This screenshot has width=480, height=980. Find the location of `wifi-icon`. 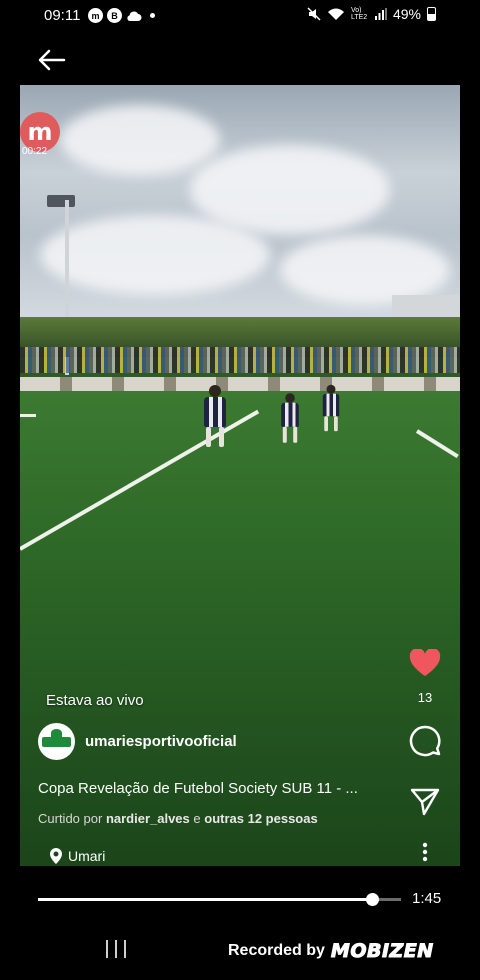

wifi-icon is located at coordinates (335, 14).